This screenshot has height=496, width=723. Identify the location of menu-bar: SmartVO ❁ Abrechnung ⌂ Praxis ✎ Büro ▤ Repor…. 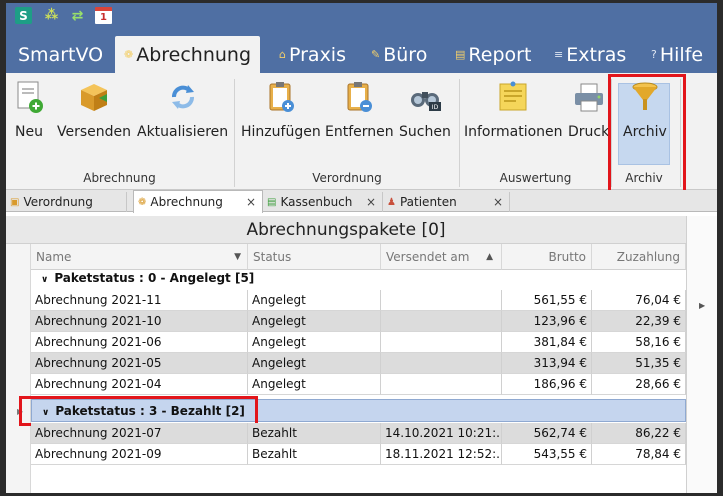
(361, 51).